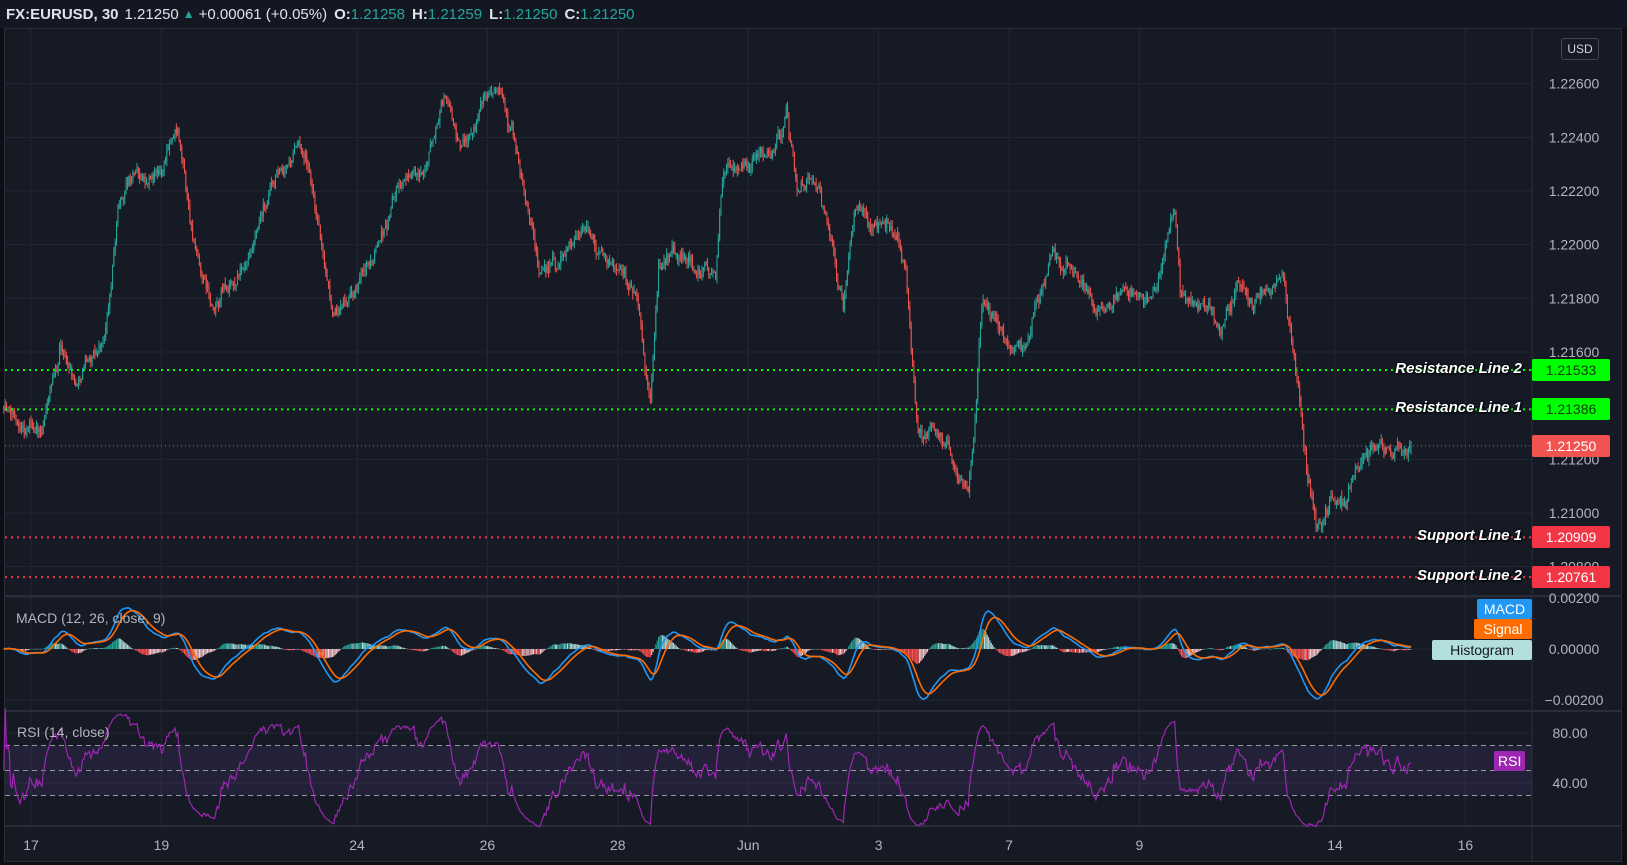  I want to click on macd-tag-macd: MACD, so click(1504, 609).